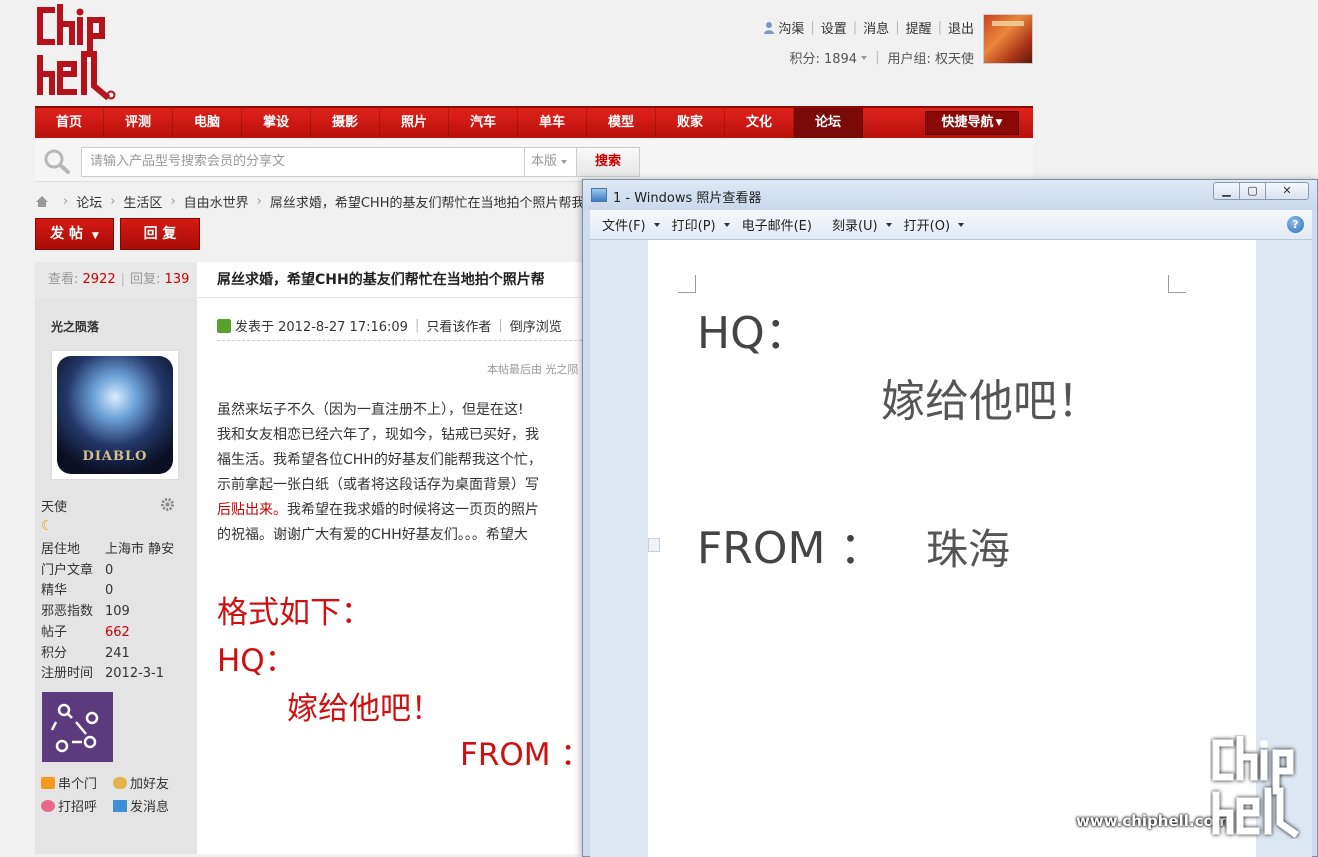  I want to click on menu-file: 文件(F), so click(631, 224).